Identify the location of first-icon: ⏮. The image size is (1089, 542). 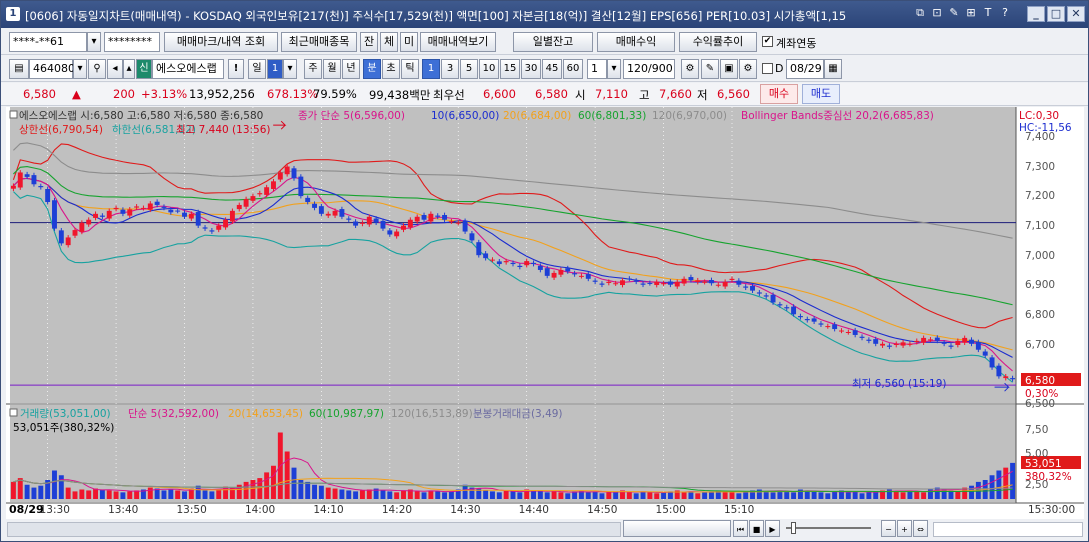
(740, 528).